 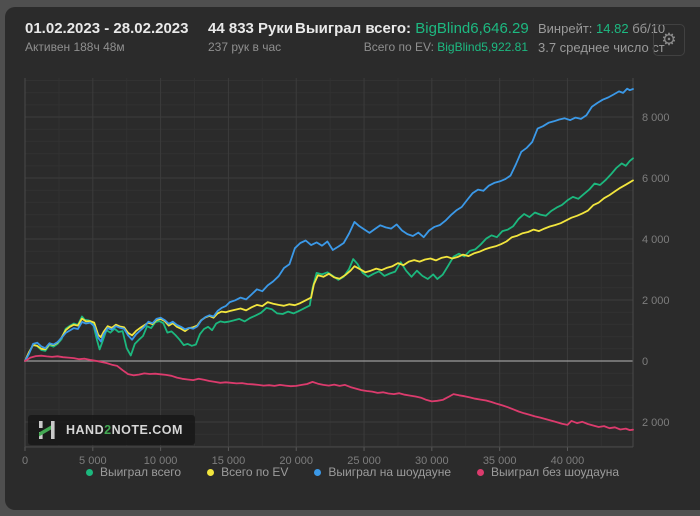 I want to click on hand2note-watermark: HAND2NOTE.COM, so click(x=111, y=430).